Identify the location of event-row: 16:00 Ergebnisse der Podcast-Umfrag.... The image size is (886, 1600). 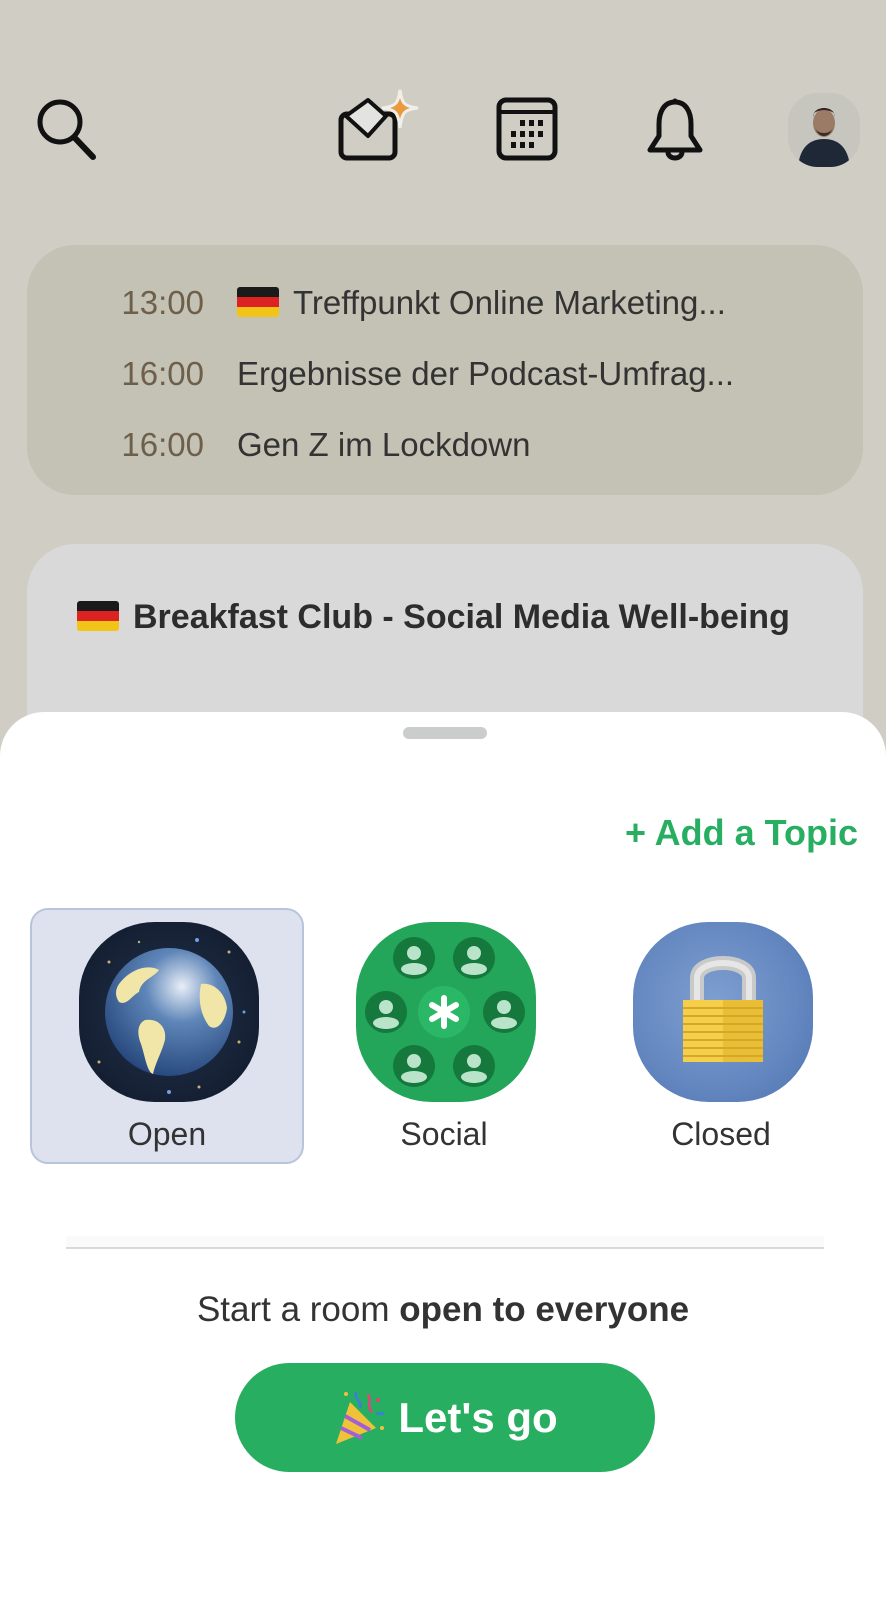
(445, 373).